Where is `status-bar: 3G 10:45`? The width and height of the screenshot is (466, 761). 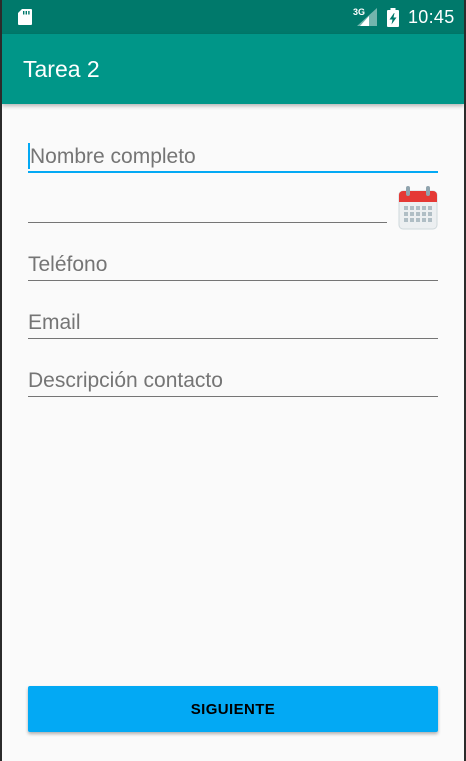 status-bar: 3G 10:45 is located at coordinates (233, 17).